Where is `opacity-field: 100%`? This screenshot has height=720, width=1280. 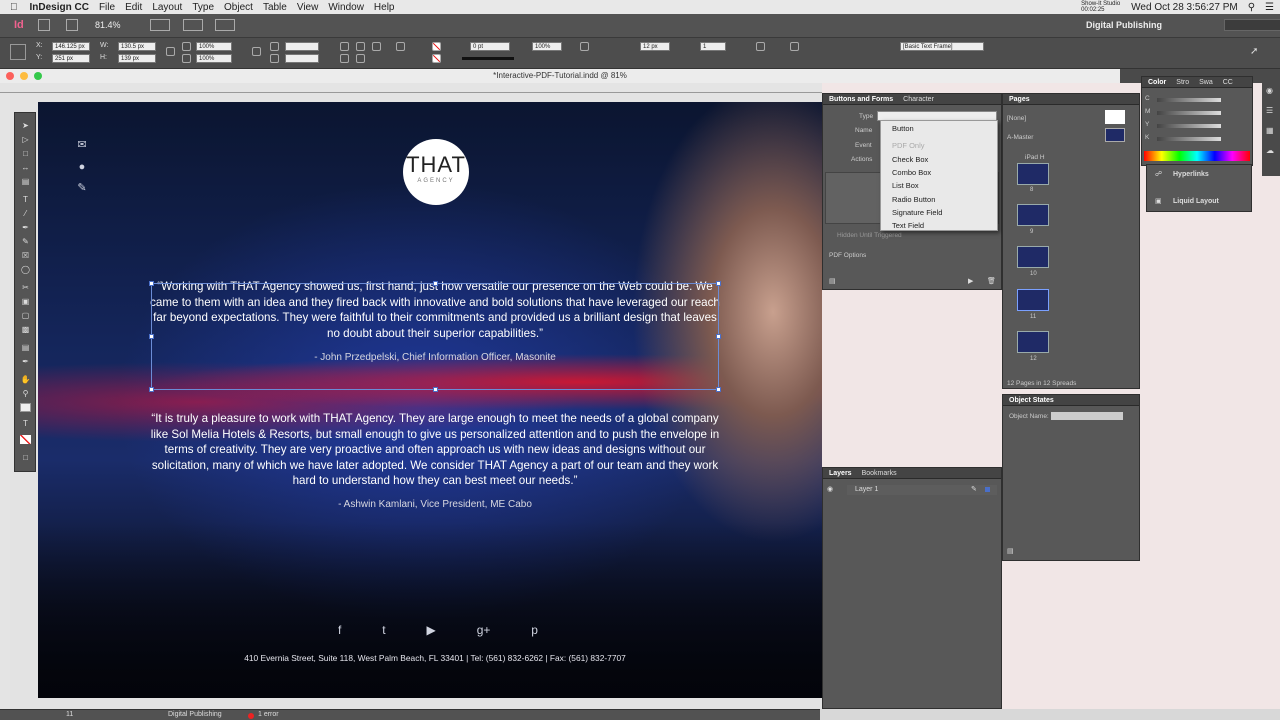
opacity-field: 100% is located at coordinates (547, 46).